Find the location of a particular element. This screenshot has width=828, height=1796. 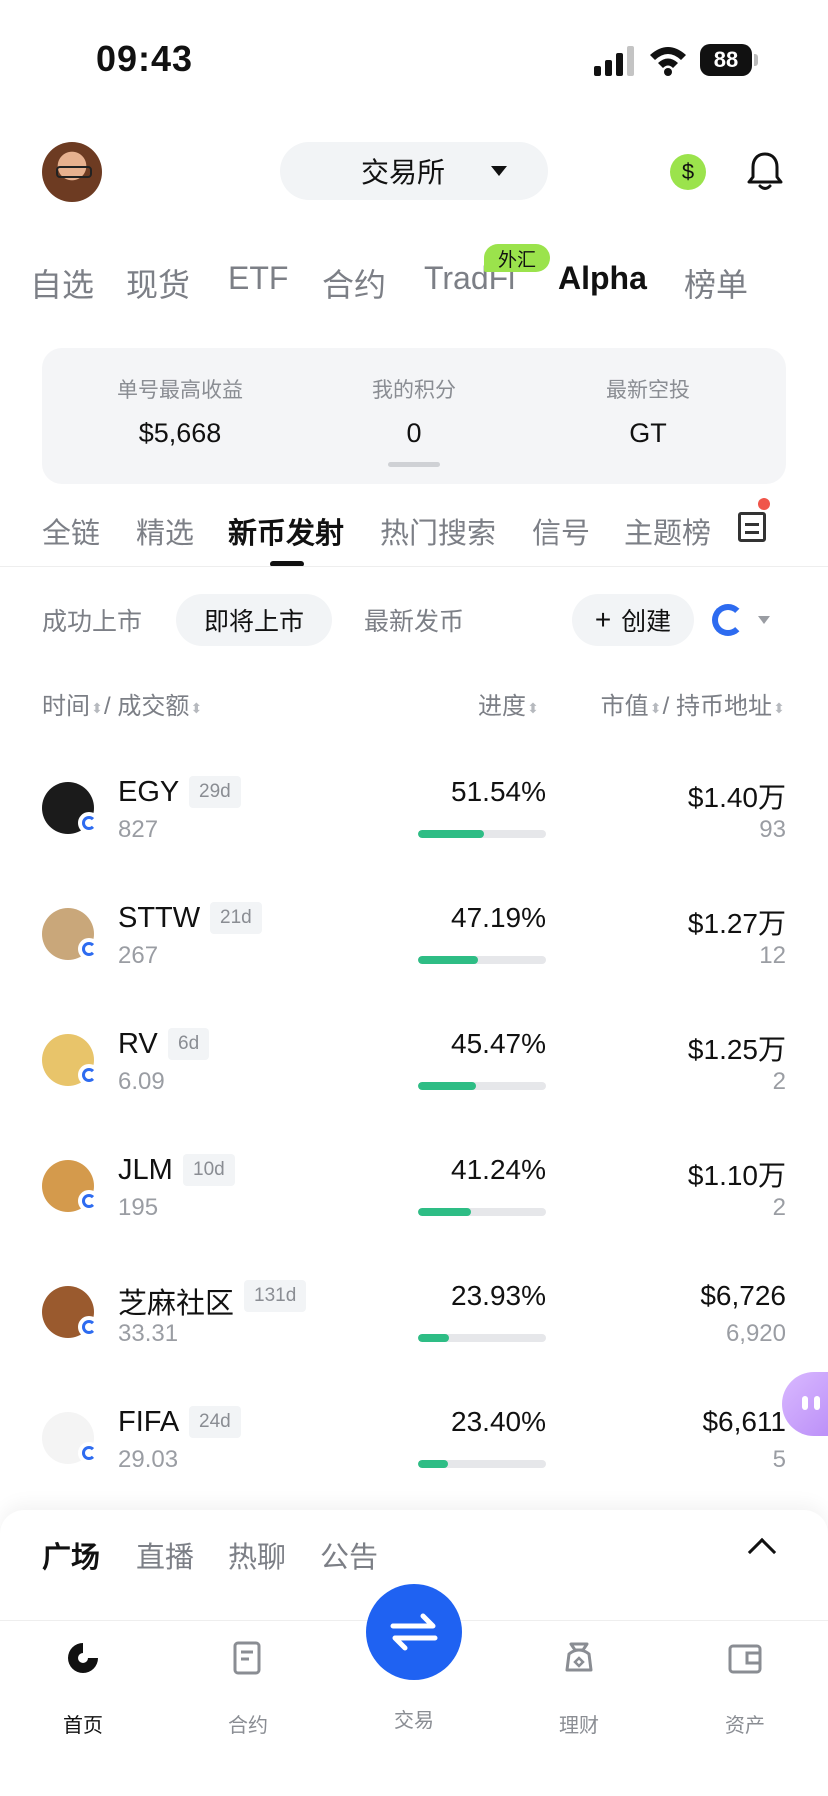

nav-assets: 资产 is located at coordinates (745, 1689).